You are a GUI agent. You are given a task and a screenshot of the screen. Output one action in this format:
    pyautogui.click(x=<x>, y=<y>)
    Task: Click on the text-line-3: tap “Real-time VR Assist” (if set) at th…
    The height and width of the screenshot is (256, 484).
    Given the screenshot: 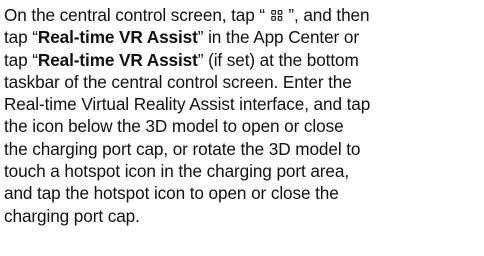 What is the action you would take?
    pyautogui.click(x=242, y=60)
    